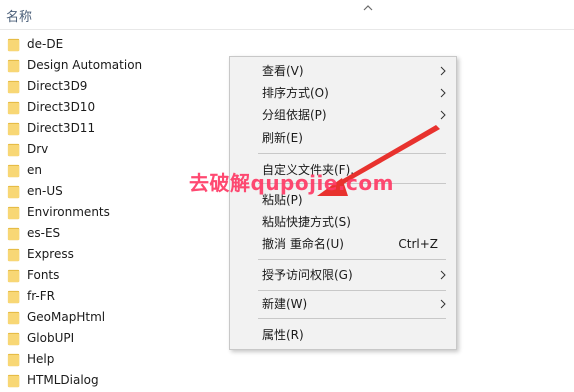 This screenshot has height=392, width=574. I want to click on menu-item-new: 新建(W), so click(343, 304).